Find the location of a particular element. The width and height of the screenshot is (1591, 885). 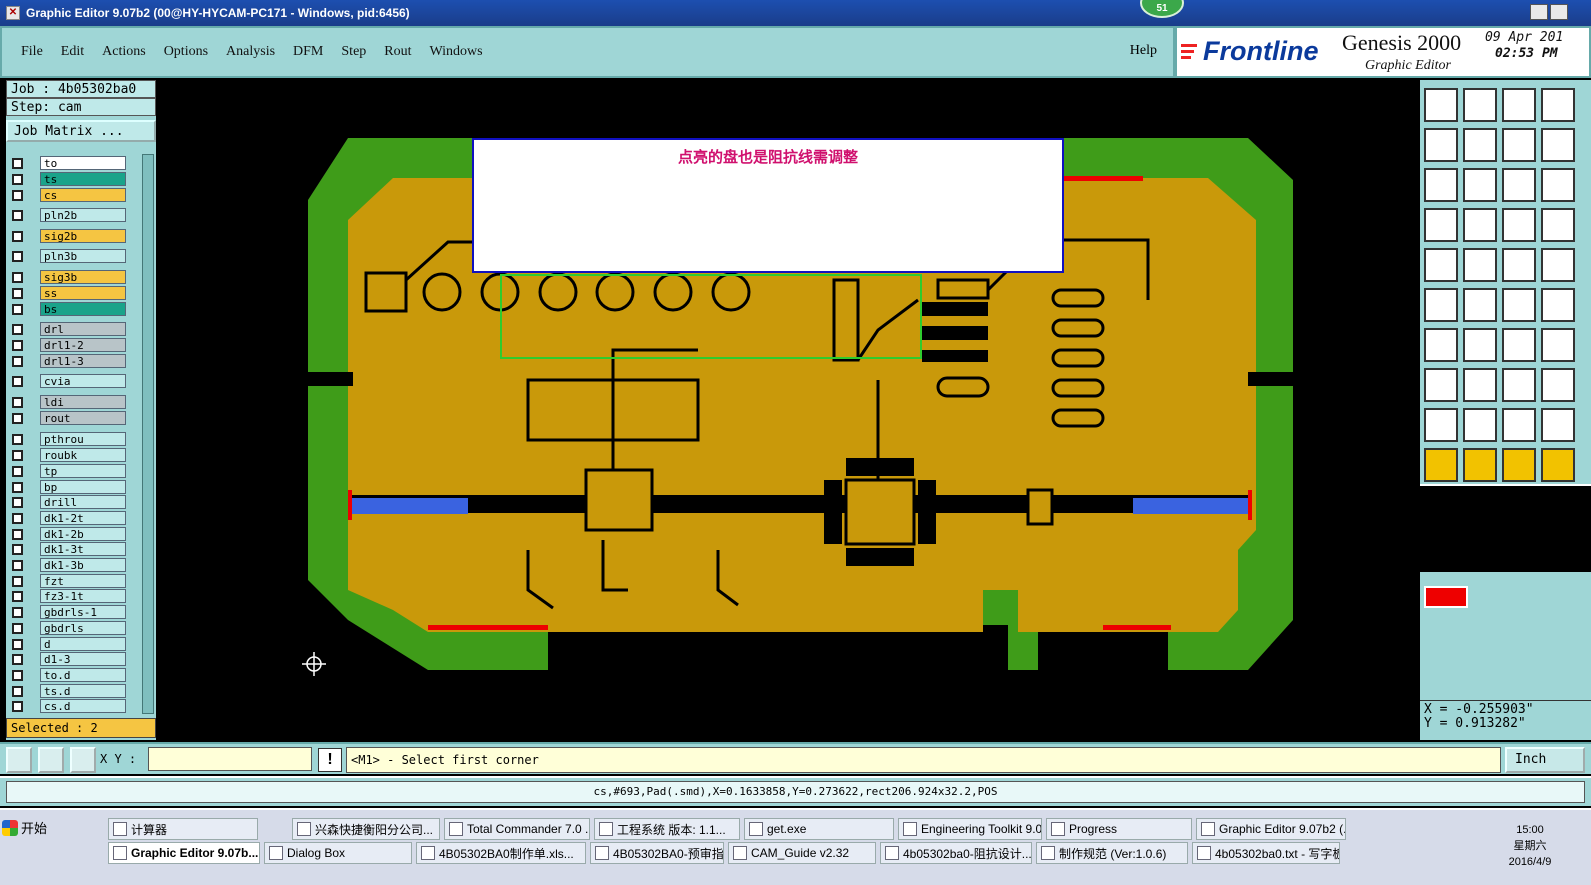

help-icon is located at coordinates (1558, 145).